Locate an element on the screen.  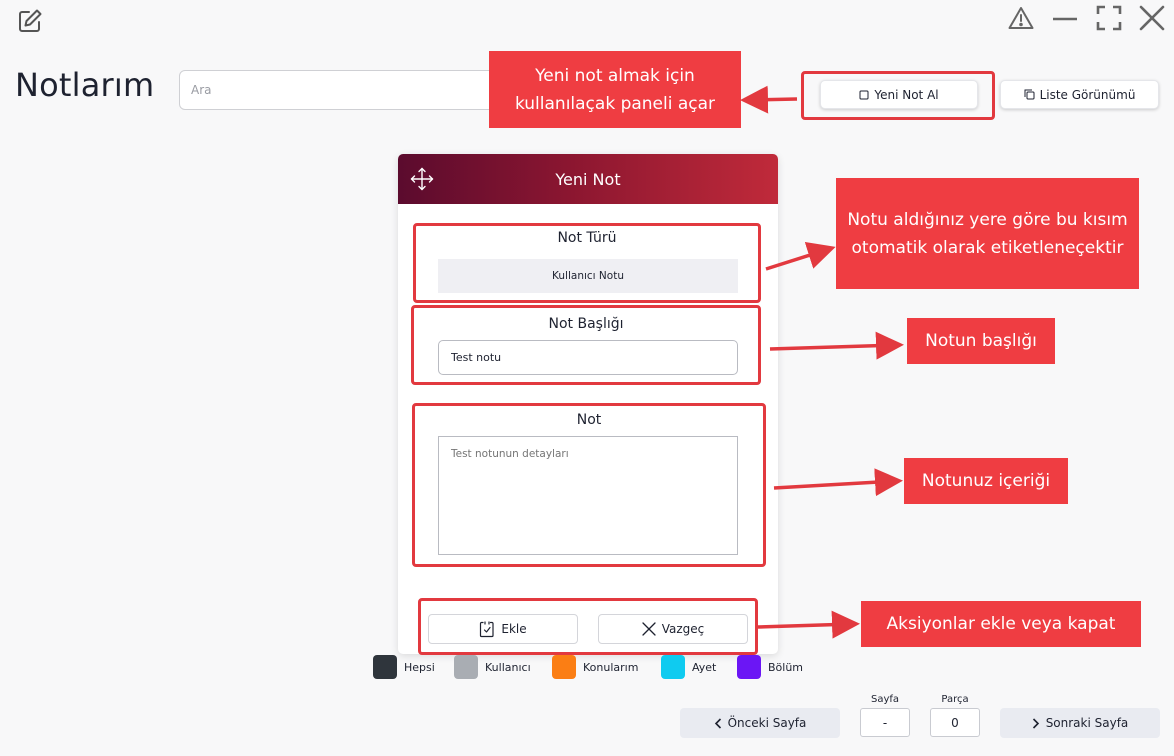
legend-label: Bölüm is located at coordinates (786, 667).